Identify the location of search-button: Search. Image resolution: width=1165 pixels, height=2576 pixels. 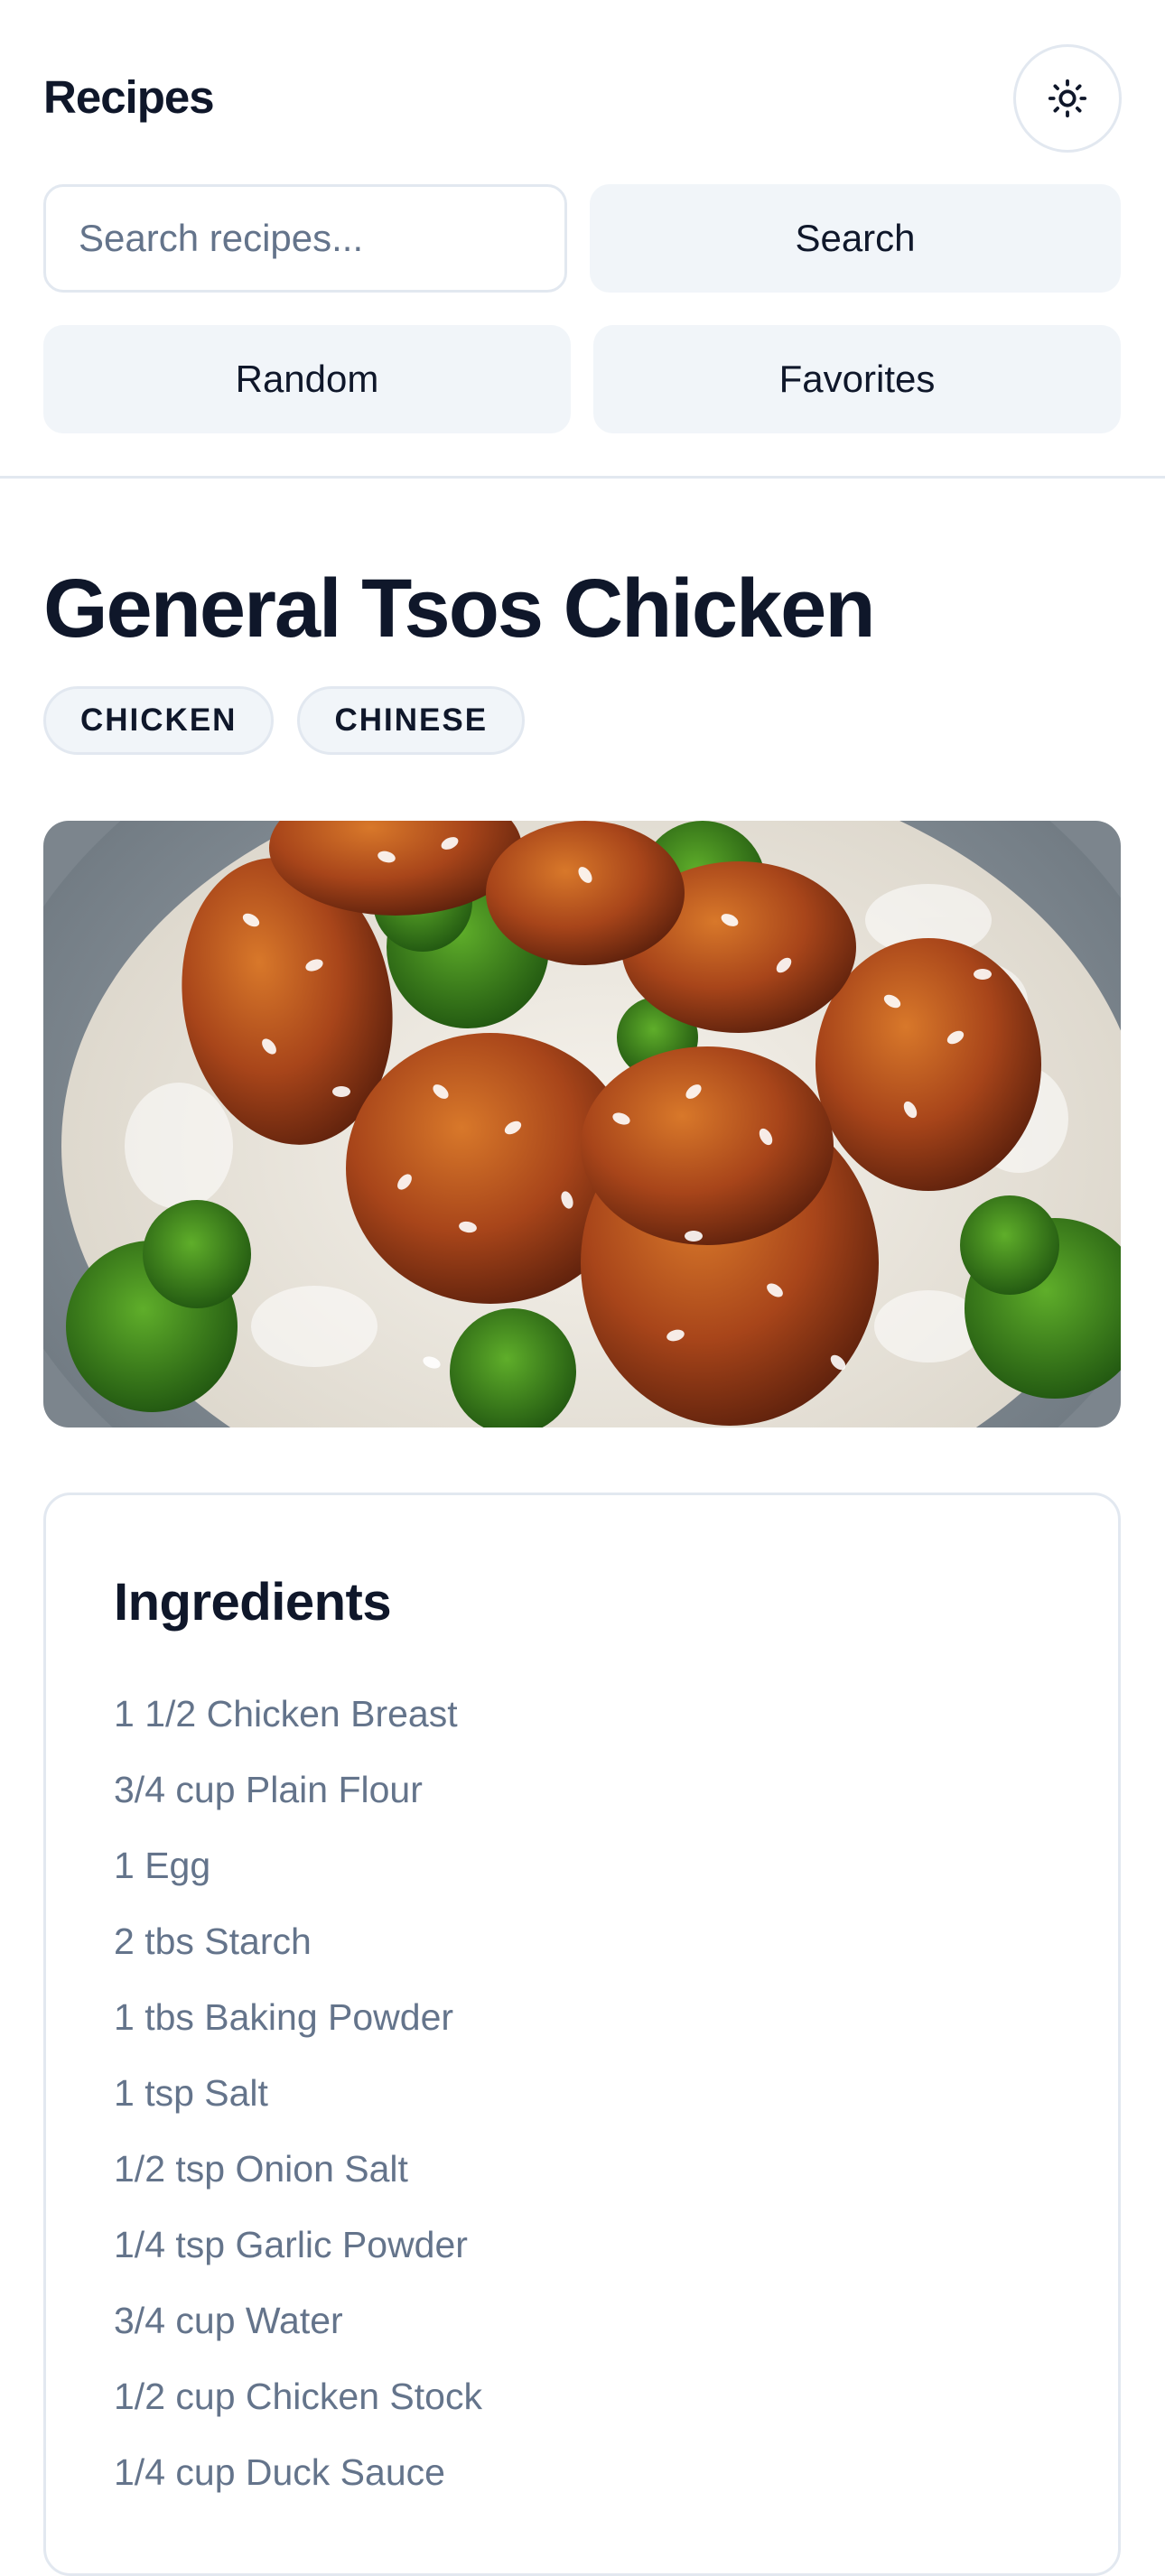
(855, 238).